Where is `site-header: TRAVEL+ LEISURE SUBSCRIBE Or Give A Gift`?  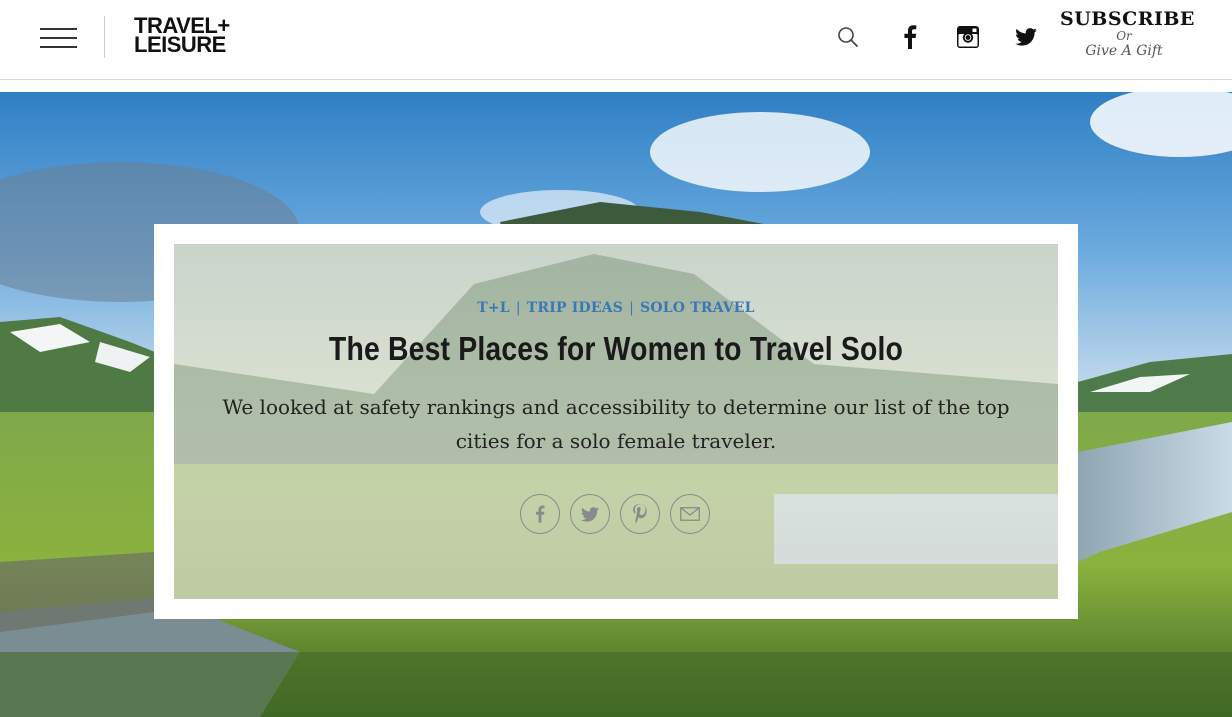
site-header: TRAVEL+ LEISURE SUBSCRIBE Or Give A Gift is located at coordinates (616, 40).